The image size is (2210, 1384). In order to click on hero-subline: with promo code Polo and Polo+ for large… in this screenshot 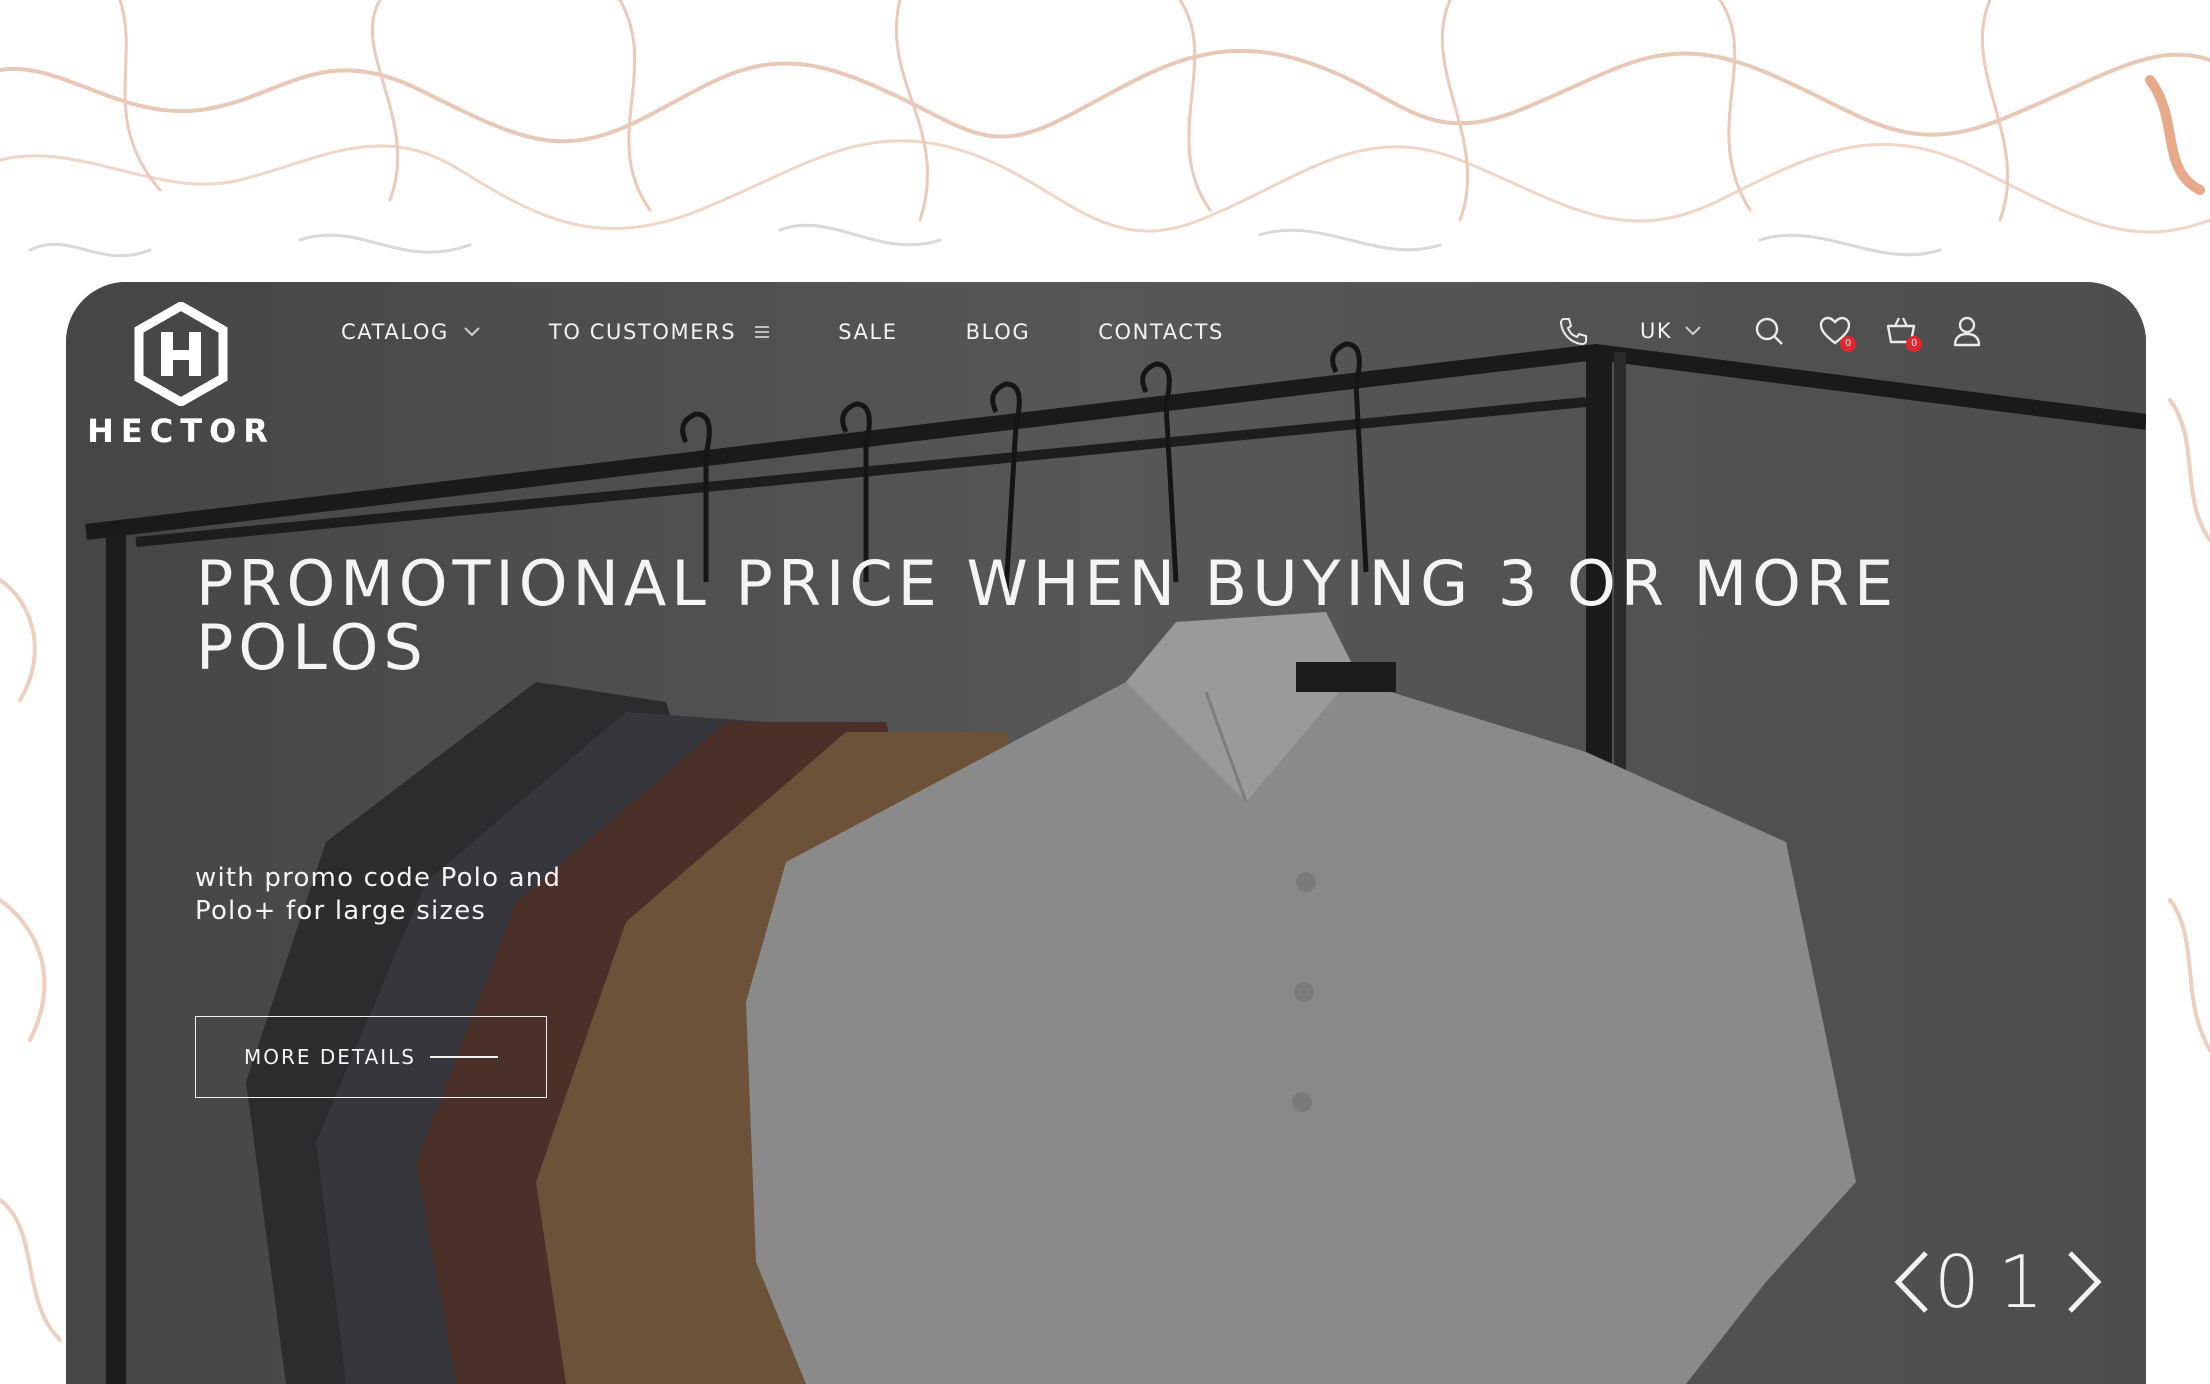, I will do `click(378, 894)`.